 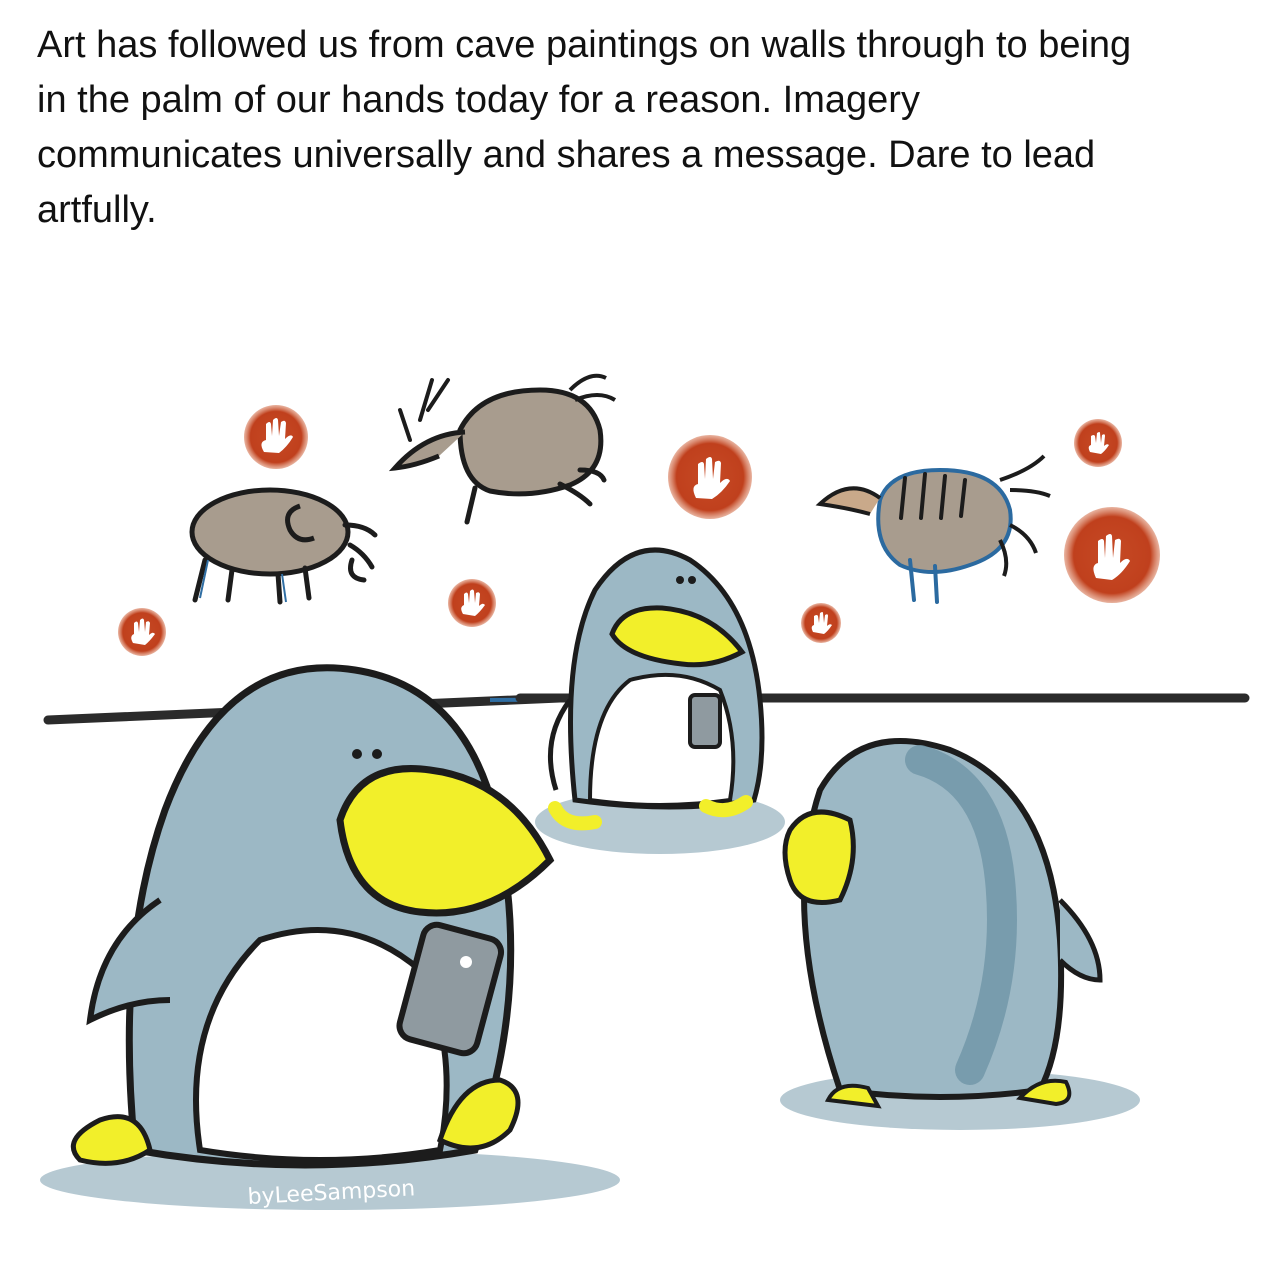 What do you see at coordinates (942, 923) in the screenshot?
I see `penguin-right` at bounding box center [942, 923].